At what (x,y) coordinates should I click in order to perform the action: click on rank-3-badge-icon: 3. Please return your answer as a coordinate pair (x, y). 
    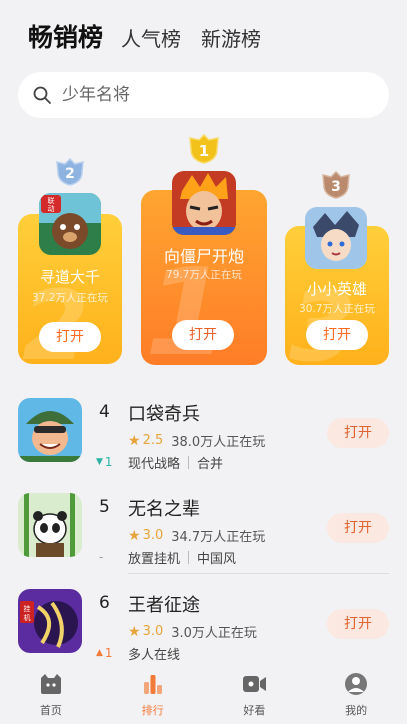
    Looking at the image, I should click on (336, 186).